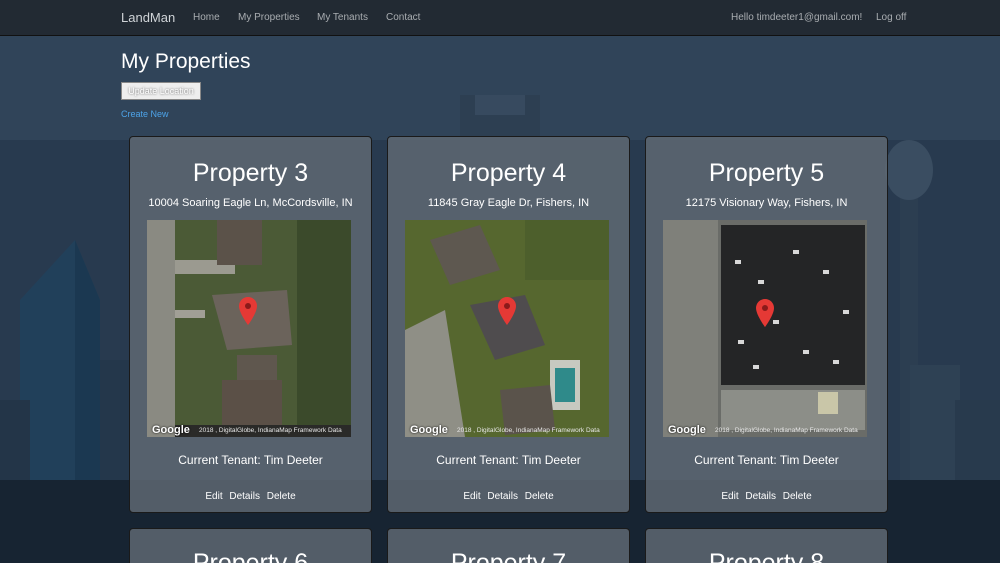  Describe the element at coordinates (766, 556) in the screenshot. I see `property-name: Property 8` at that location.